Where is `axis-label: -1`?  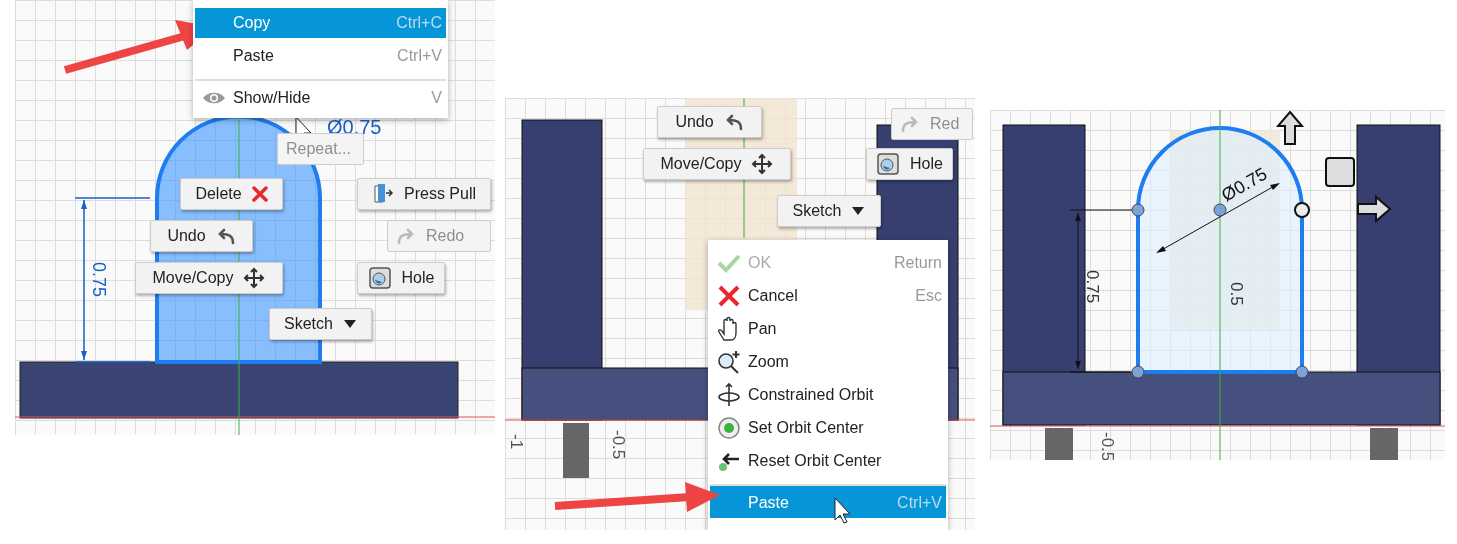 axis-label: -1 is located at coordinates (516, 442).